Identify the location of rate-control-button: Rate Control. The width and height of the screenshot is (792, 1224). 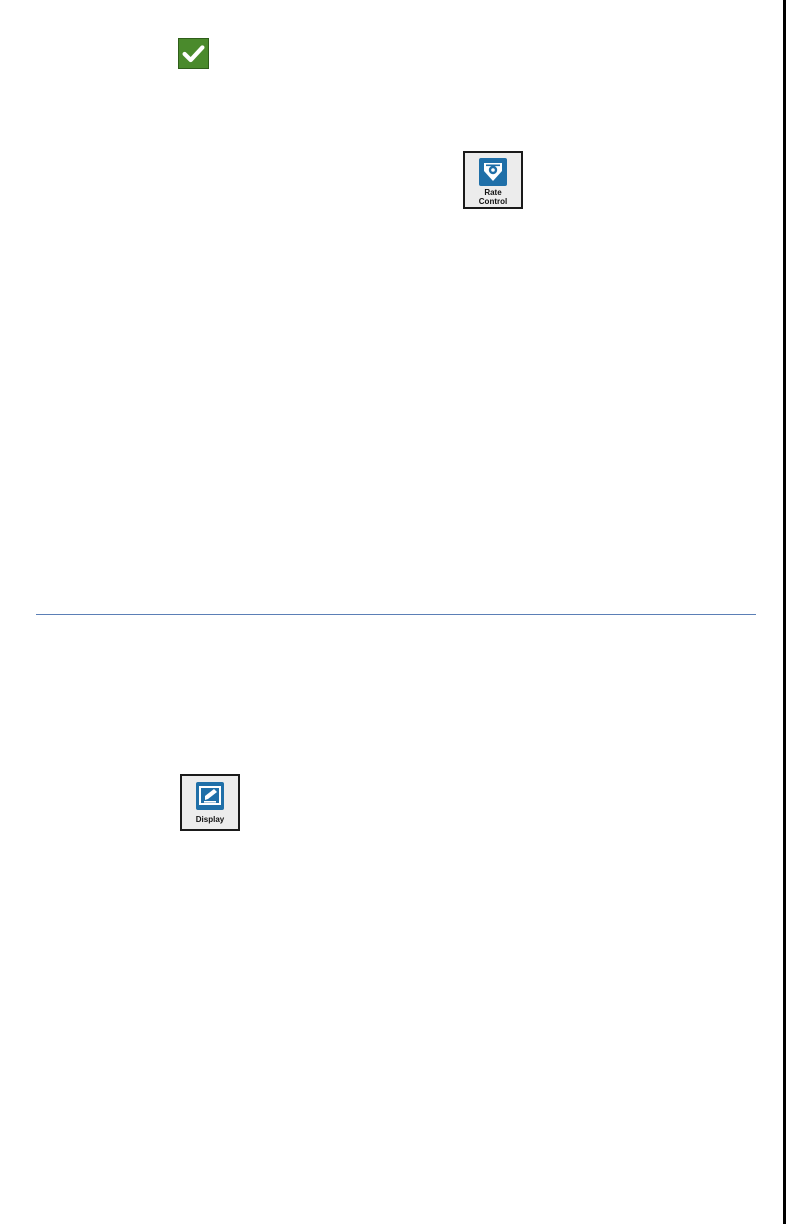
(493, 180).